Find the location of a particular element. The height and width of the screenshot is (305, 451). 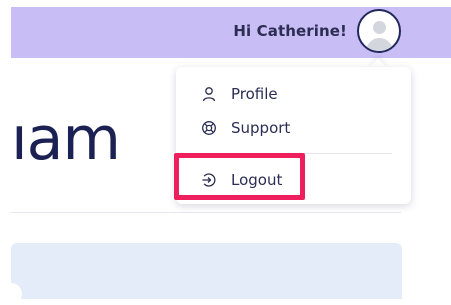

avatar-body-shape is located at coordinates (379, 44).